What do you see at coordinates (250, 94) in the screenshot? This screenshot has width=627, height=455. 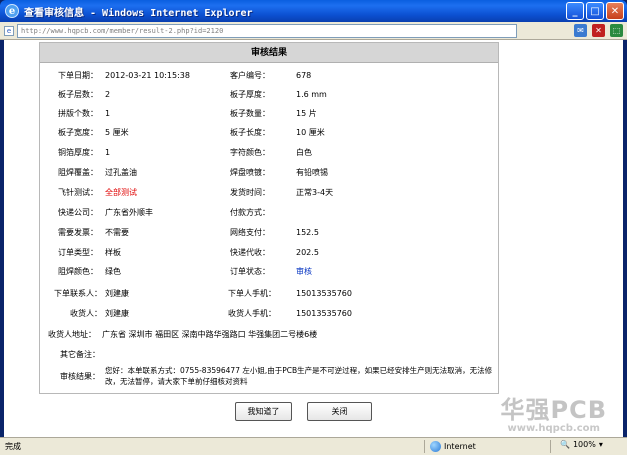 I see `thickness-label: 板子厚度：` at bounding box center [250, 94].